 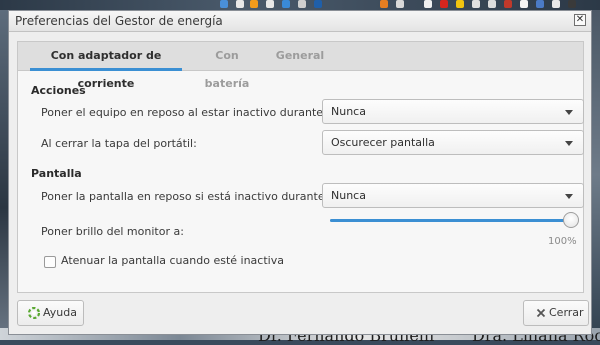 I want to click on dim-screen-label: Atenuar la pantalla cuando esté inactiva, so click(x=172, y=260).